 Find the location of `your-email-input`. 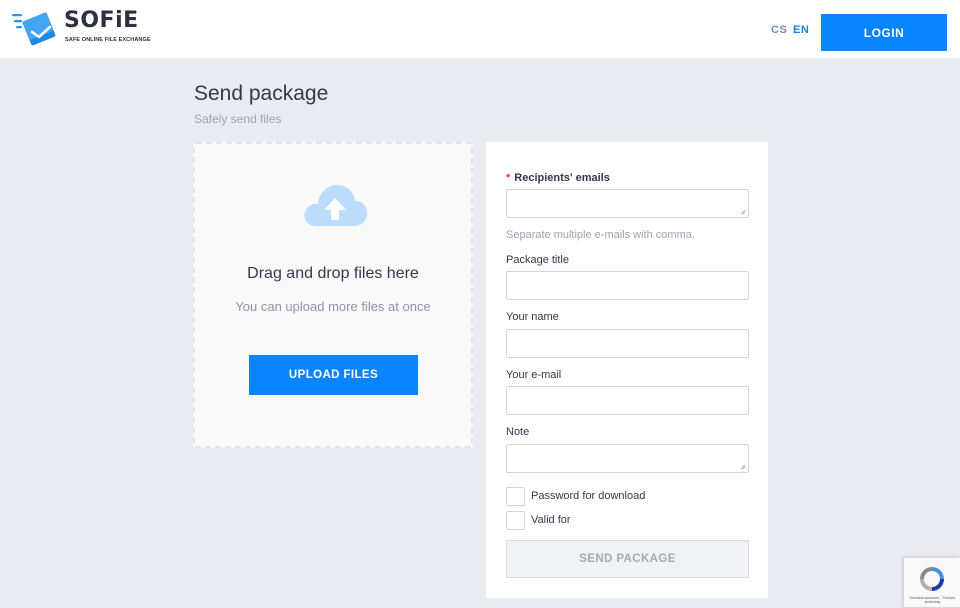

your-email-input is located at coordinates (627, 400).